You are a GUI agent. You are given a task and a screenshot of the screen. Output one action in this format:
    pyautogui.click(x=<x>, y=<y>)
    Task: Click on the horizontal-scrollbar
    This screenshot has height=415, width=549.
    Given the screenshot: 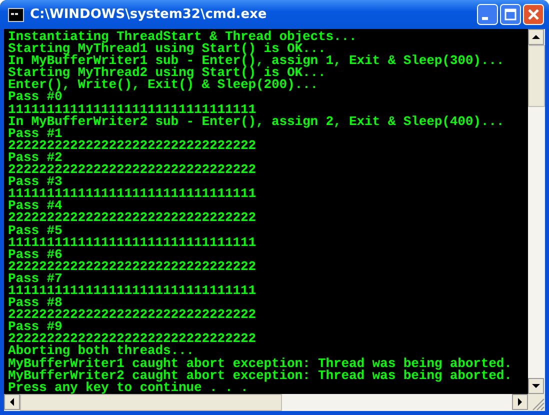 What is the action you would take?
    pyautogui.click(x=266, y=402)
    